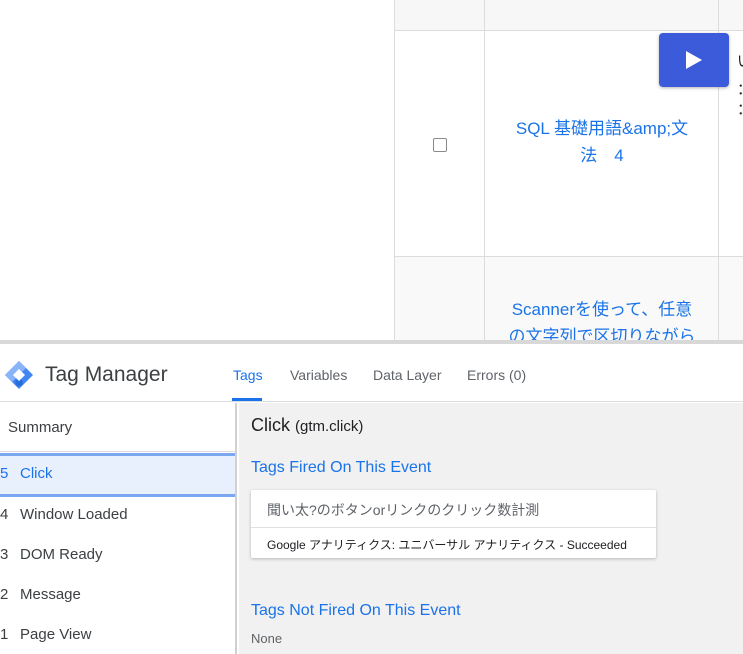 This screenshot has width=743, height=654. I want to click on tag-manager-logo-icon, so click(19, 375).